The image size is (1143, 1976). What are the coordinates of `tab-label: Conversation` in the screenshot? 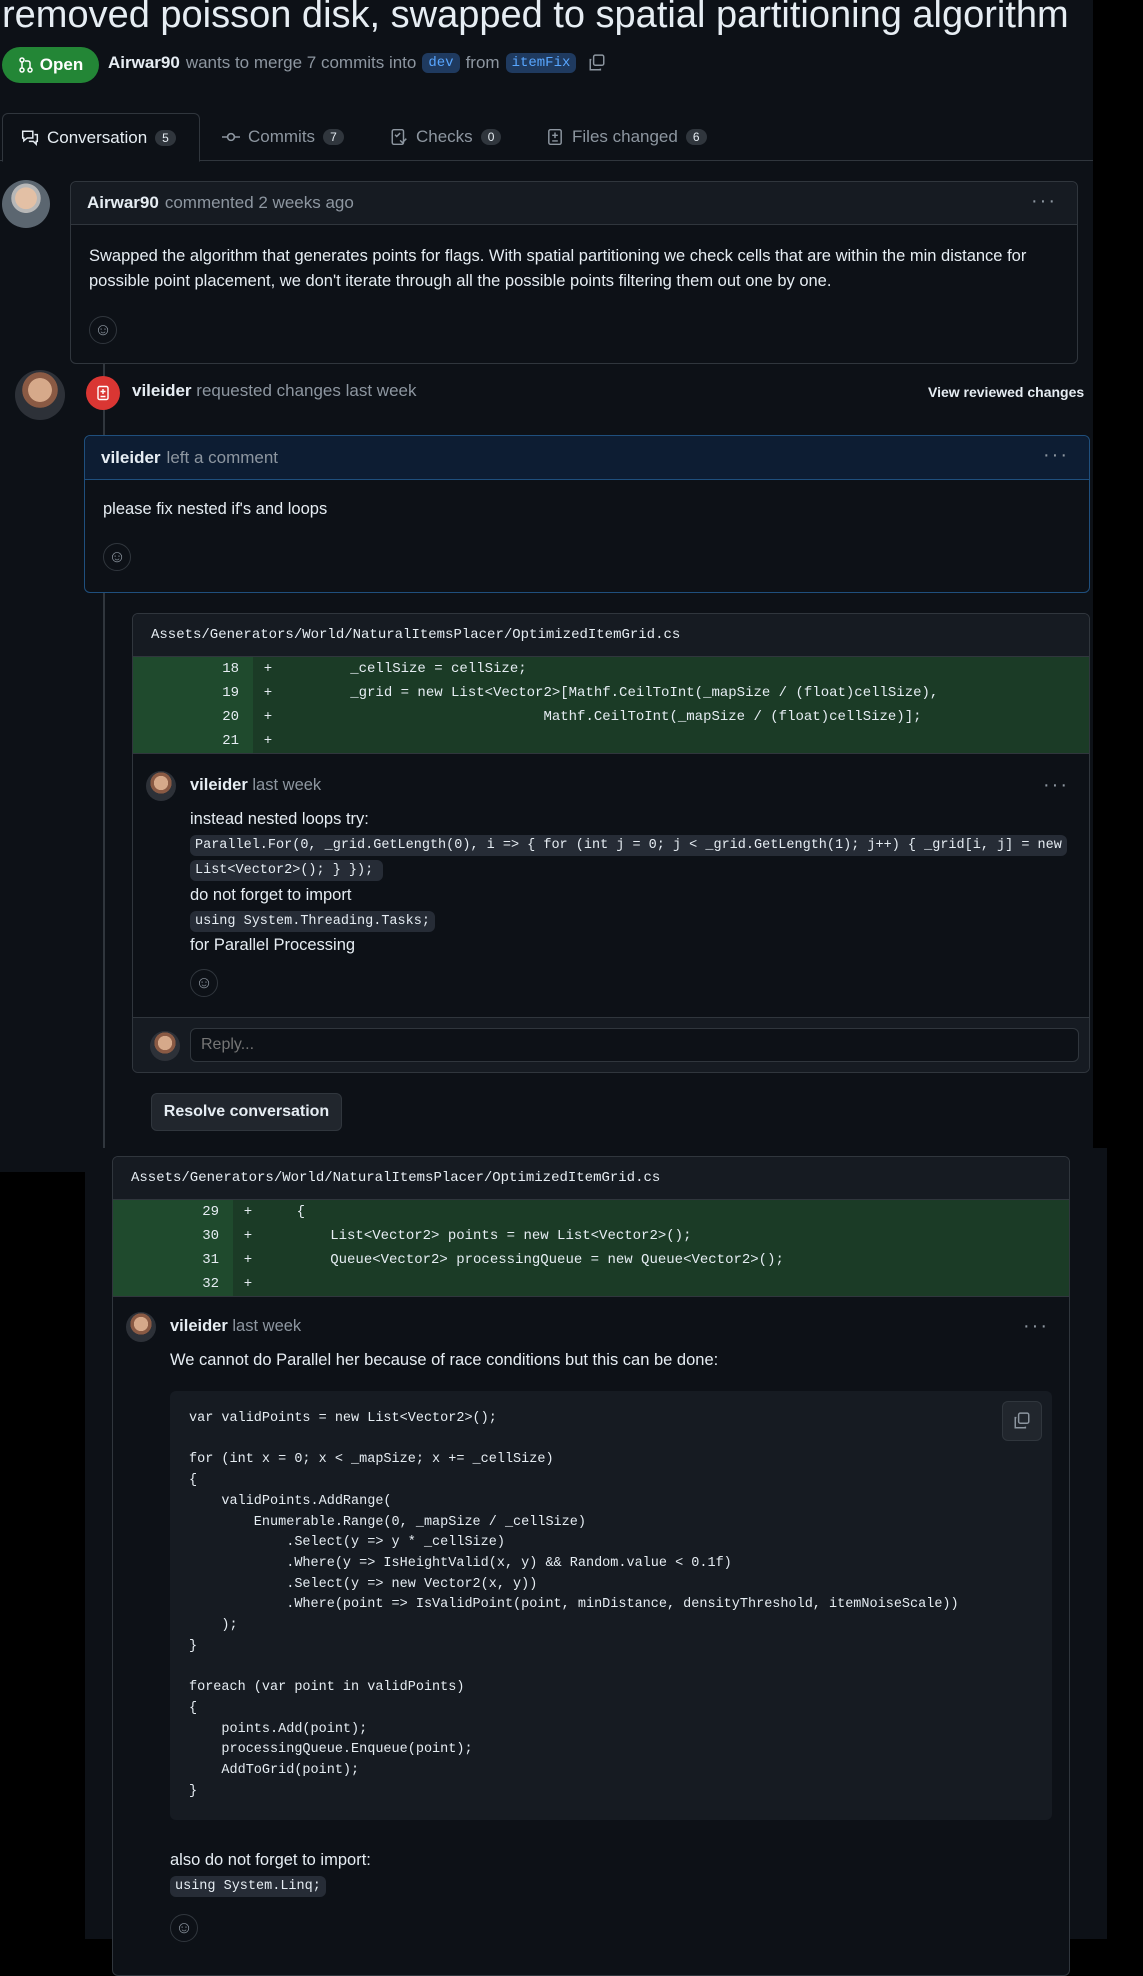 It's located at (97, 137).